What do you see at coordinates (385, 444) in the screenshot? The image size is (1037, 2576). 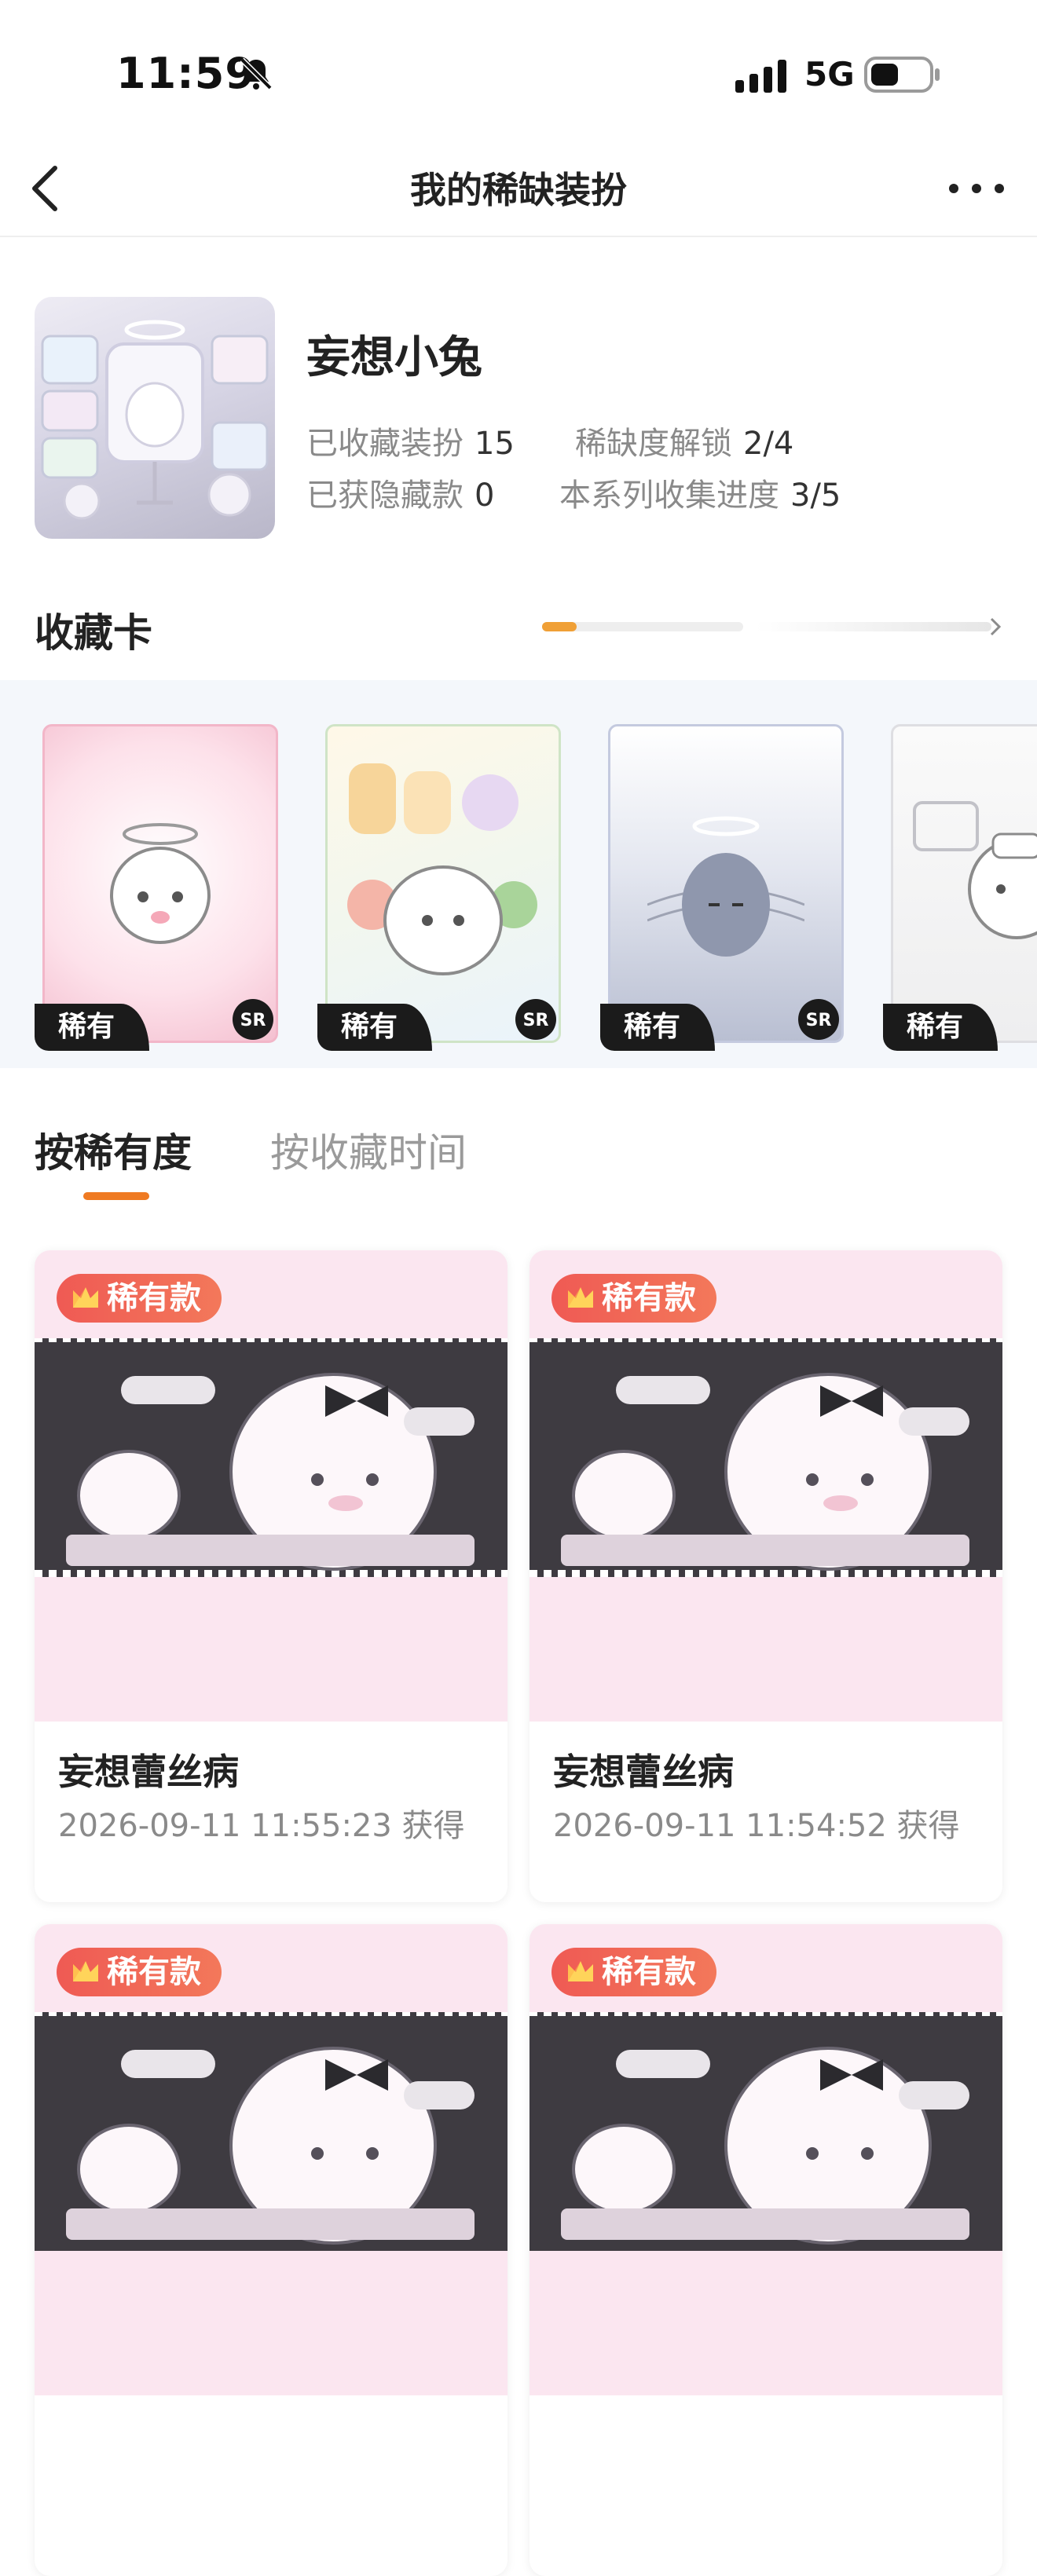 I see `collected-label: 已收藏装扮` at bounding box center [385, 444].